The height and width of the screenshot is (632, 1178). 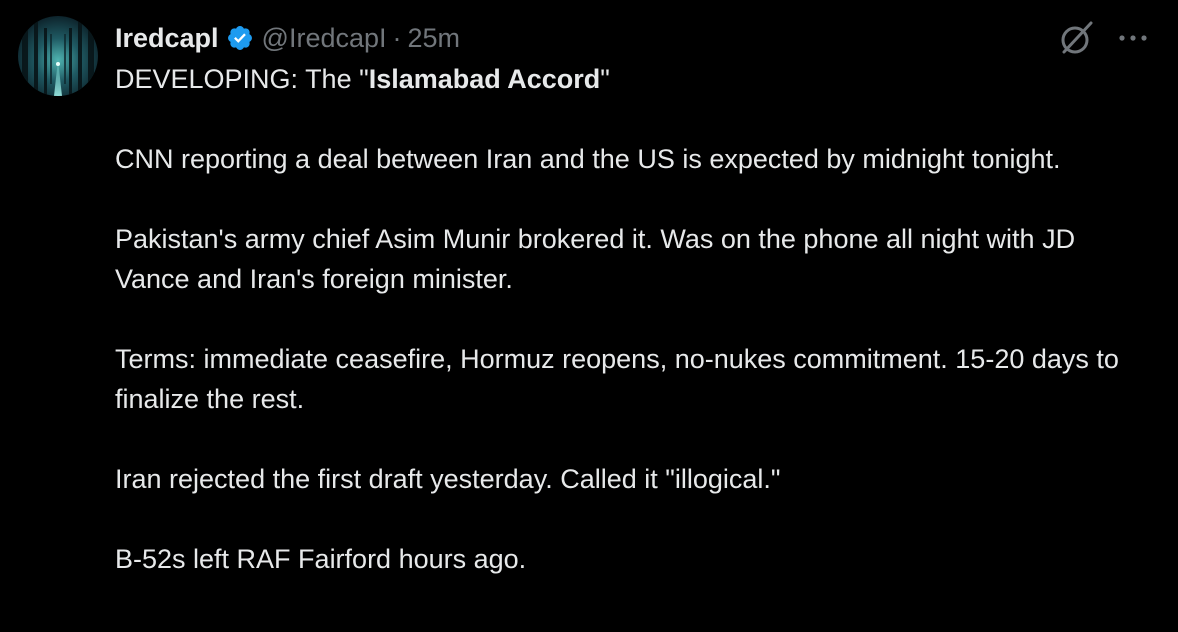 I want to click on tweet-actions, so click(x=1103, y=38).